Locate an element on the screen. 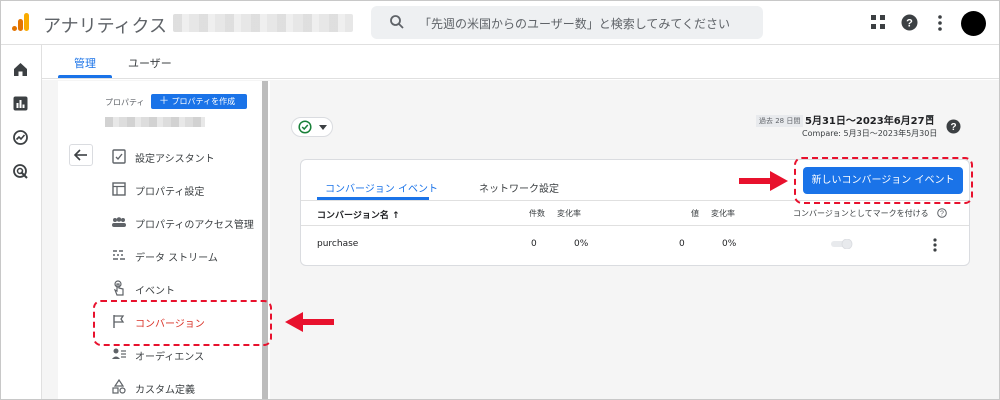 This screenshot has height=400, width=1000. nav-item-property-access: プロパティのアクセス管理 is located at coordinates (185, 223).